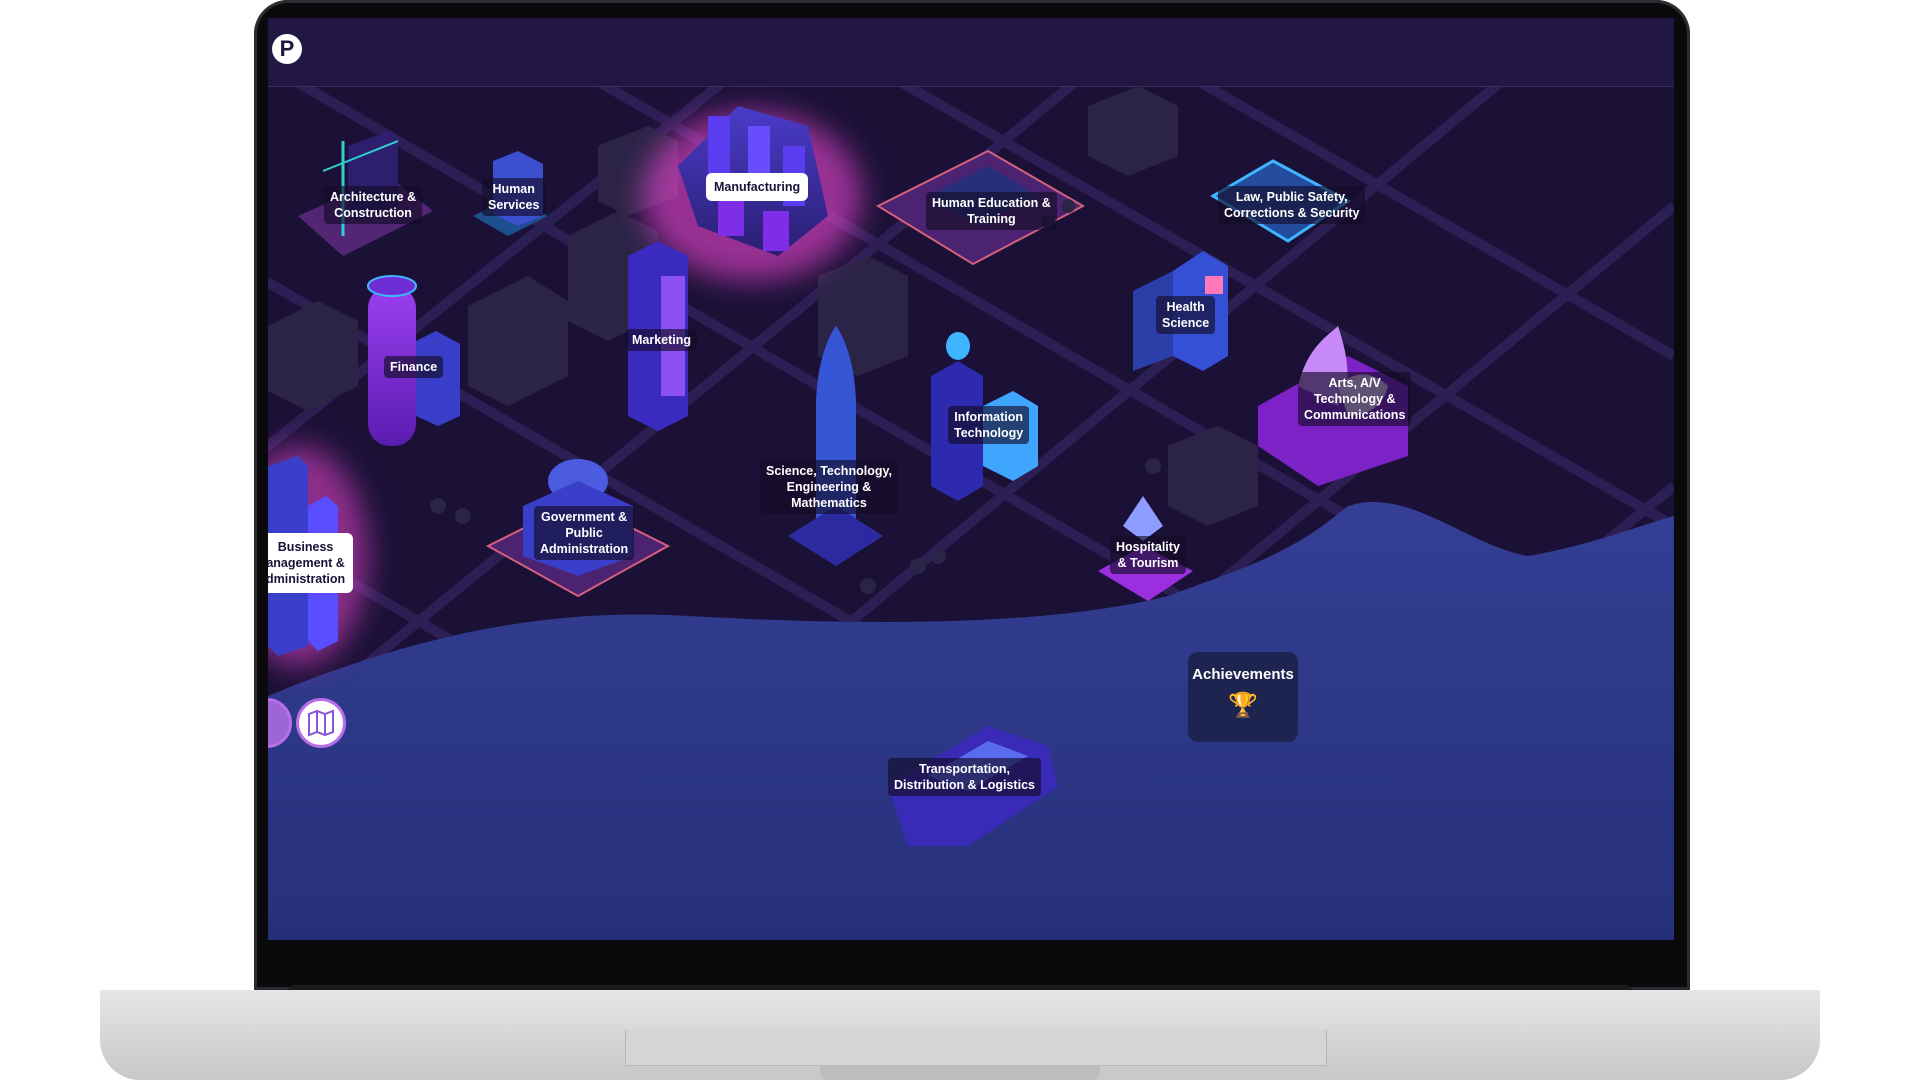  What do you see at coordinates (989, 425) in the screenshot?
I see `label-information-technology: Information Technology` at bounding box center [989, 425].